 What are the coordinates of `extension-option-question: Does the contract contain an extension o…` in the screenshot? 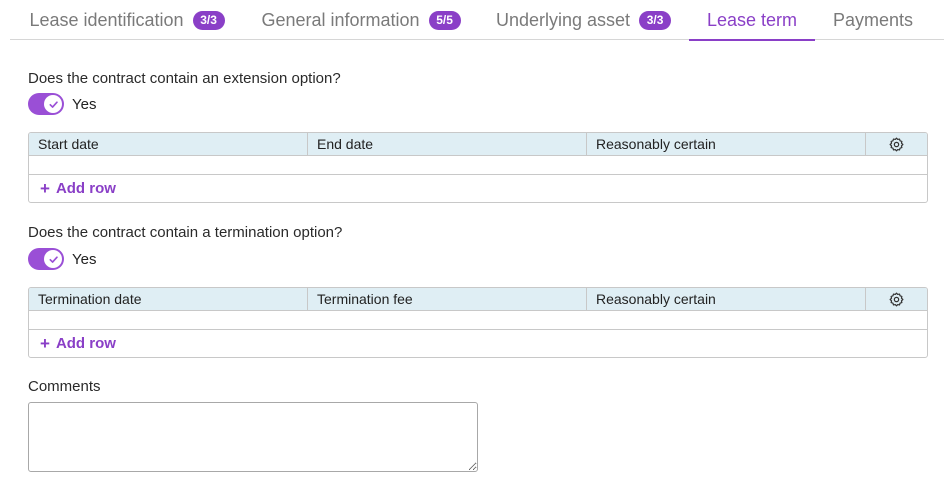 It's located at (184, 78).